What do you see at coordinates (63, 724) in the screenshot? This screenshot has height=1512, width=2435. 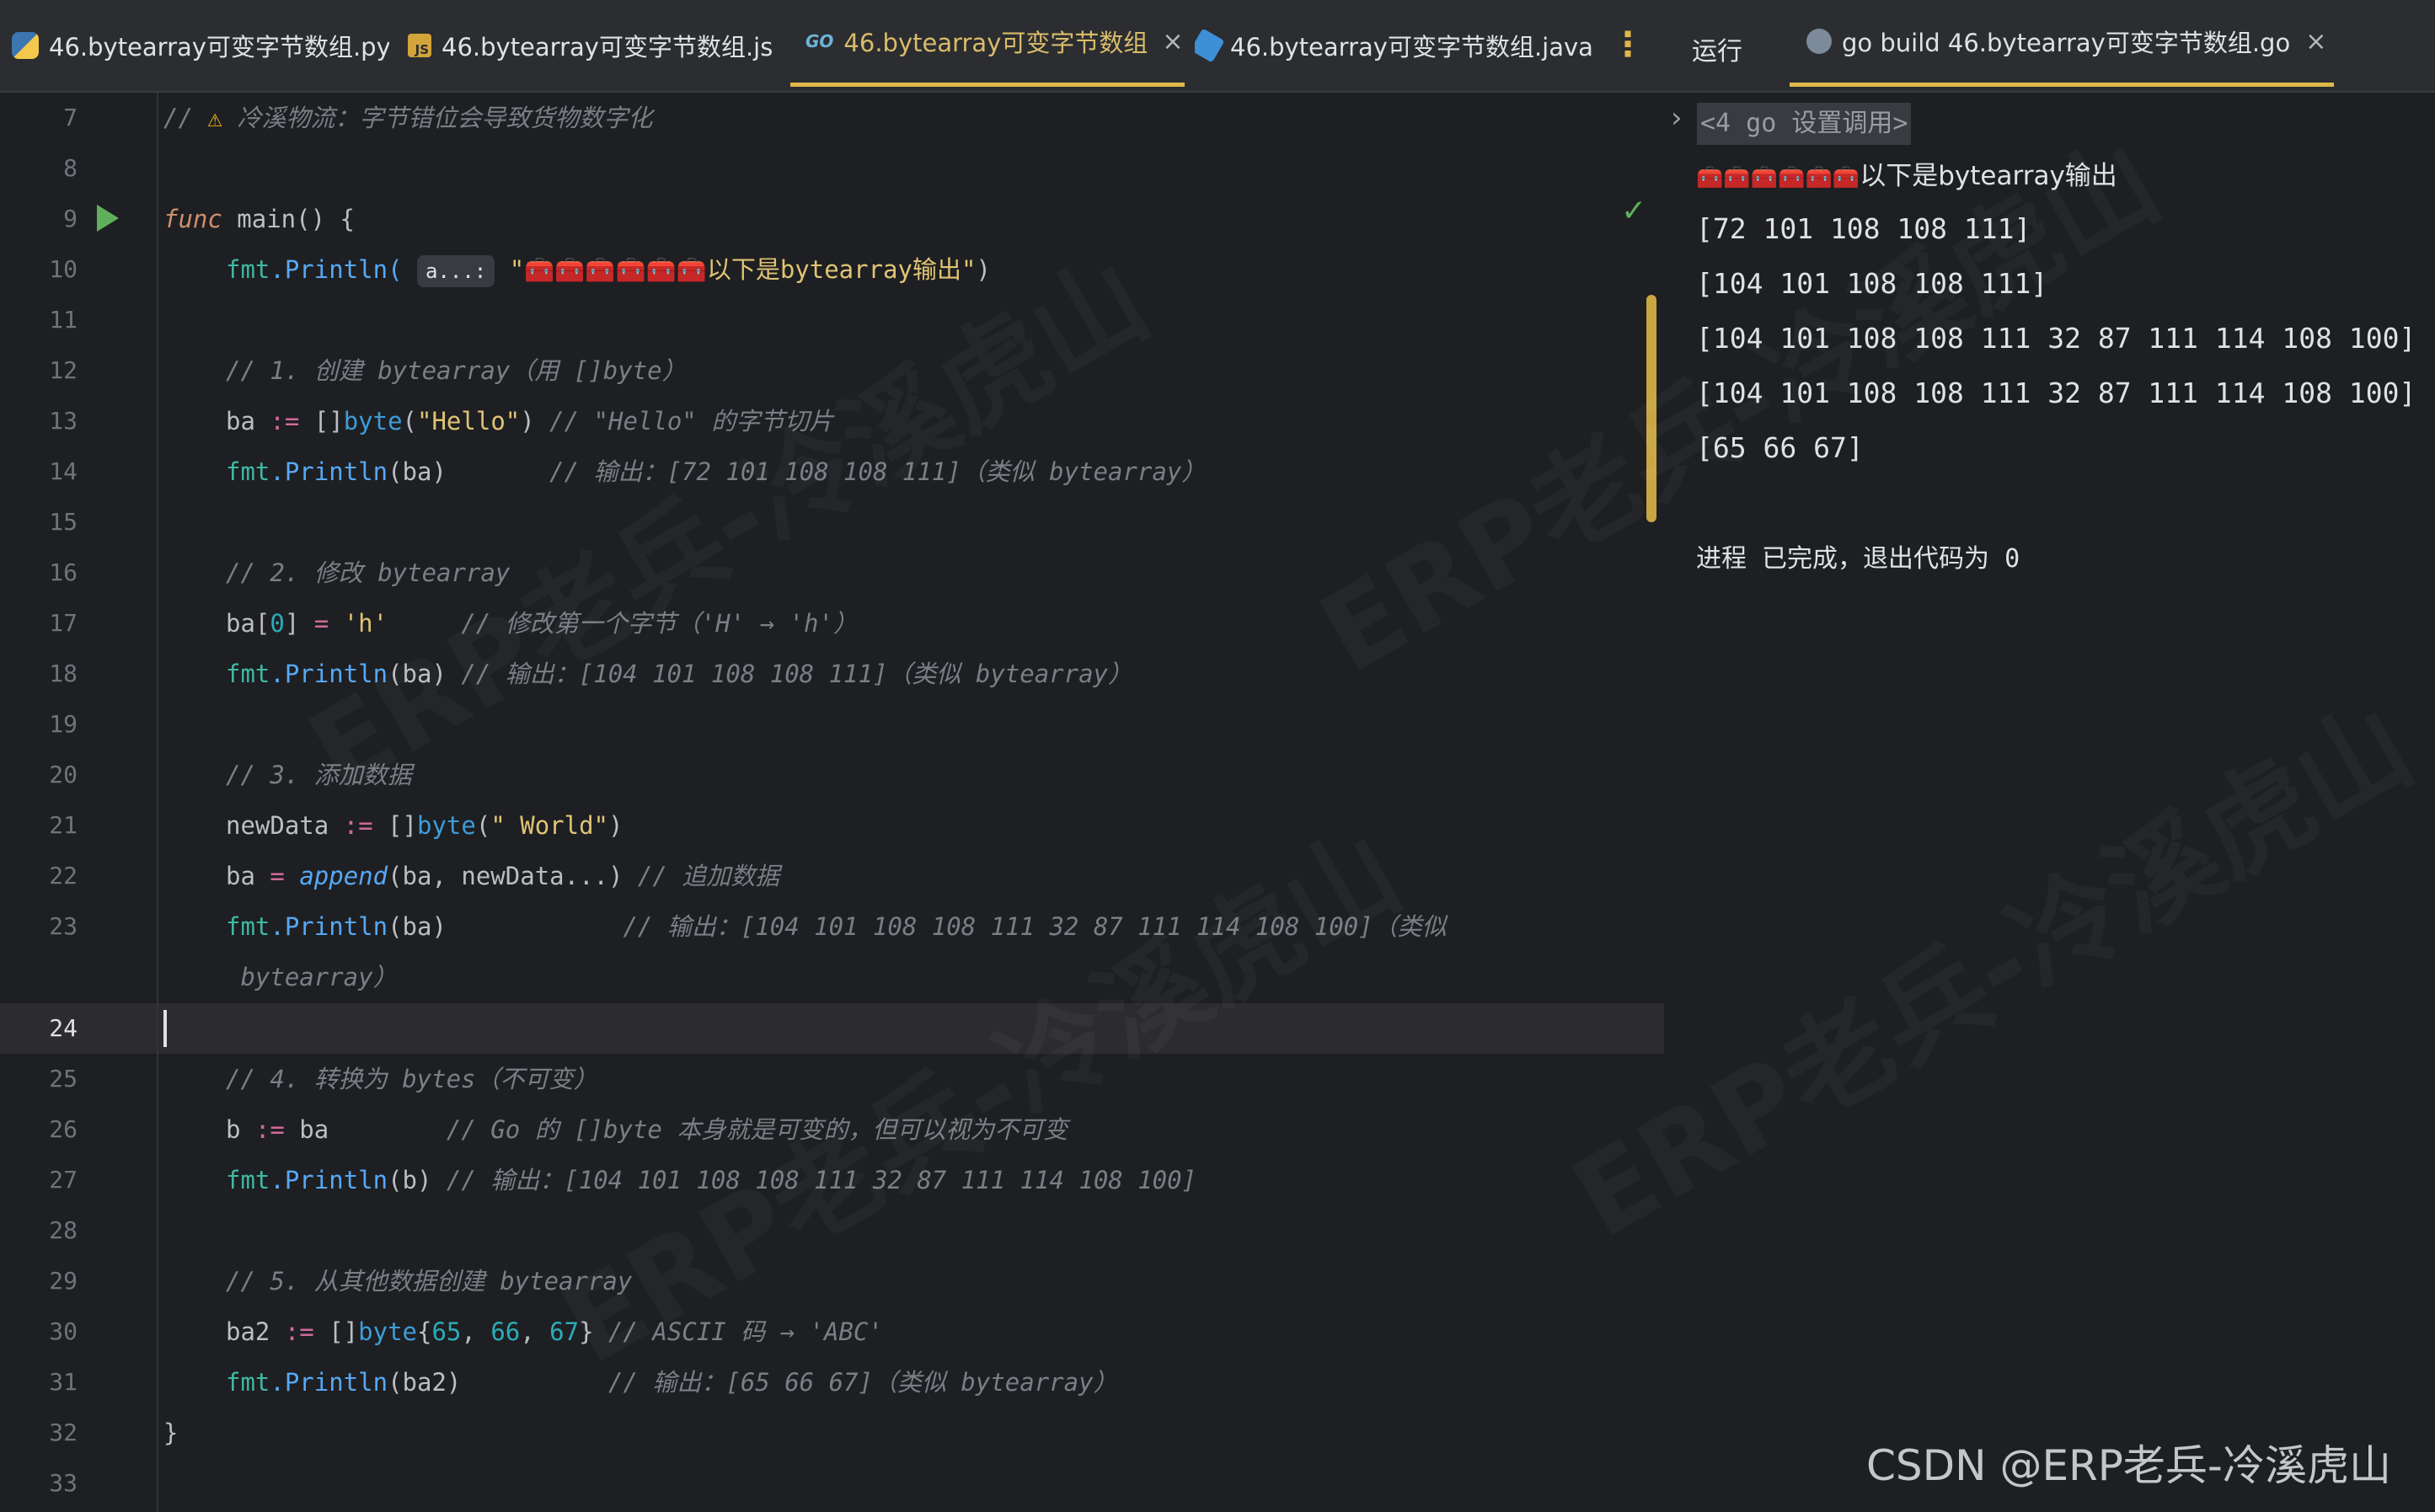 I see `line-number: 19` at bounding box center [63, 724].